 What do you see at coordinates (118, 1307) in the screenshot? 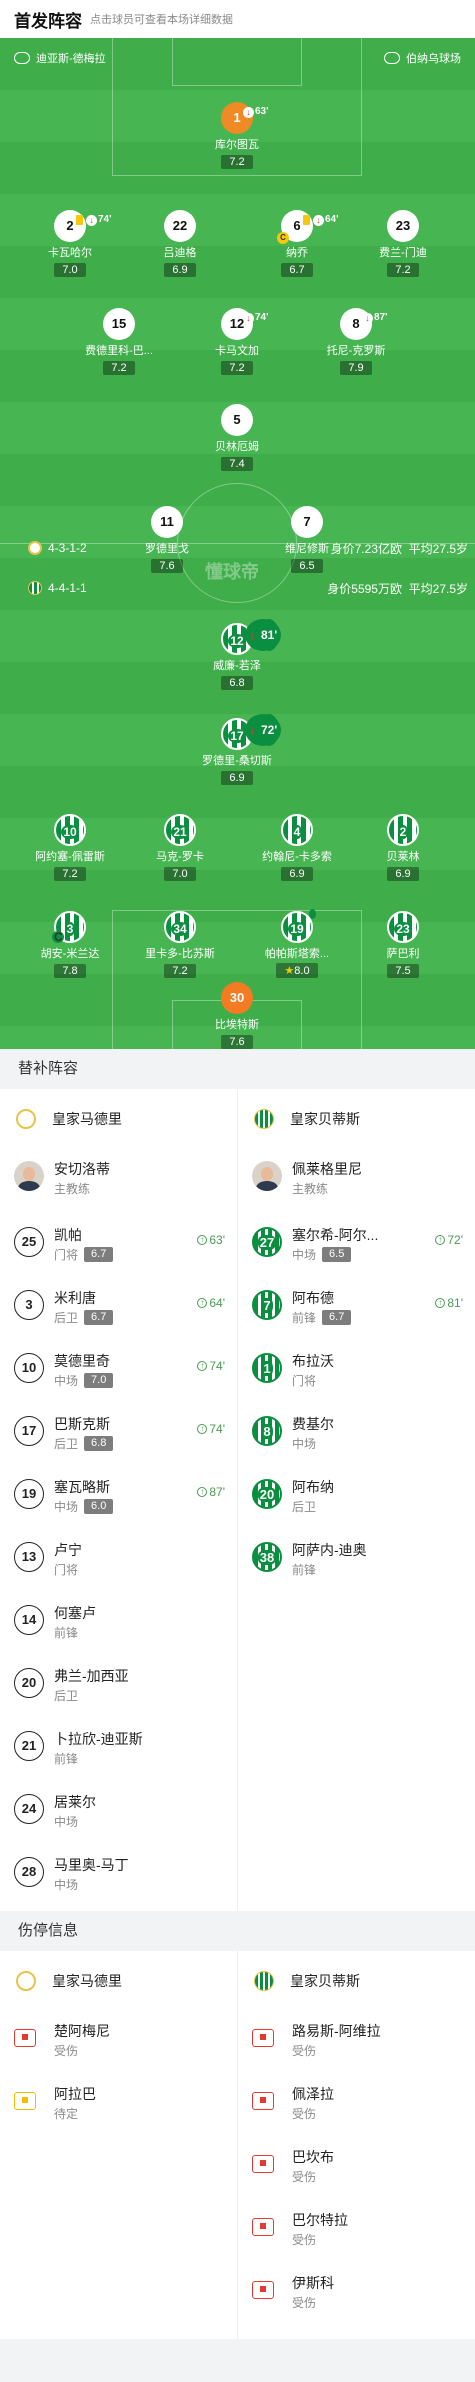
I see `sub-player-row: 3 米利唐 后卫 6.7 ↑ 64'` at bounding box center [118, 1307].